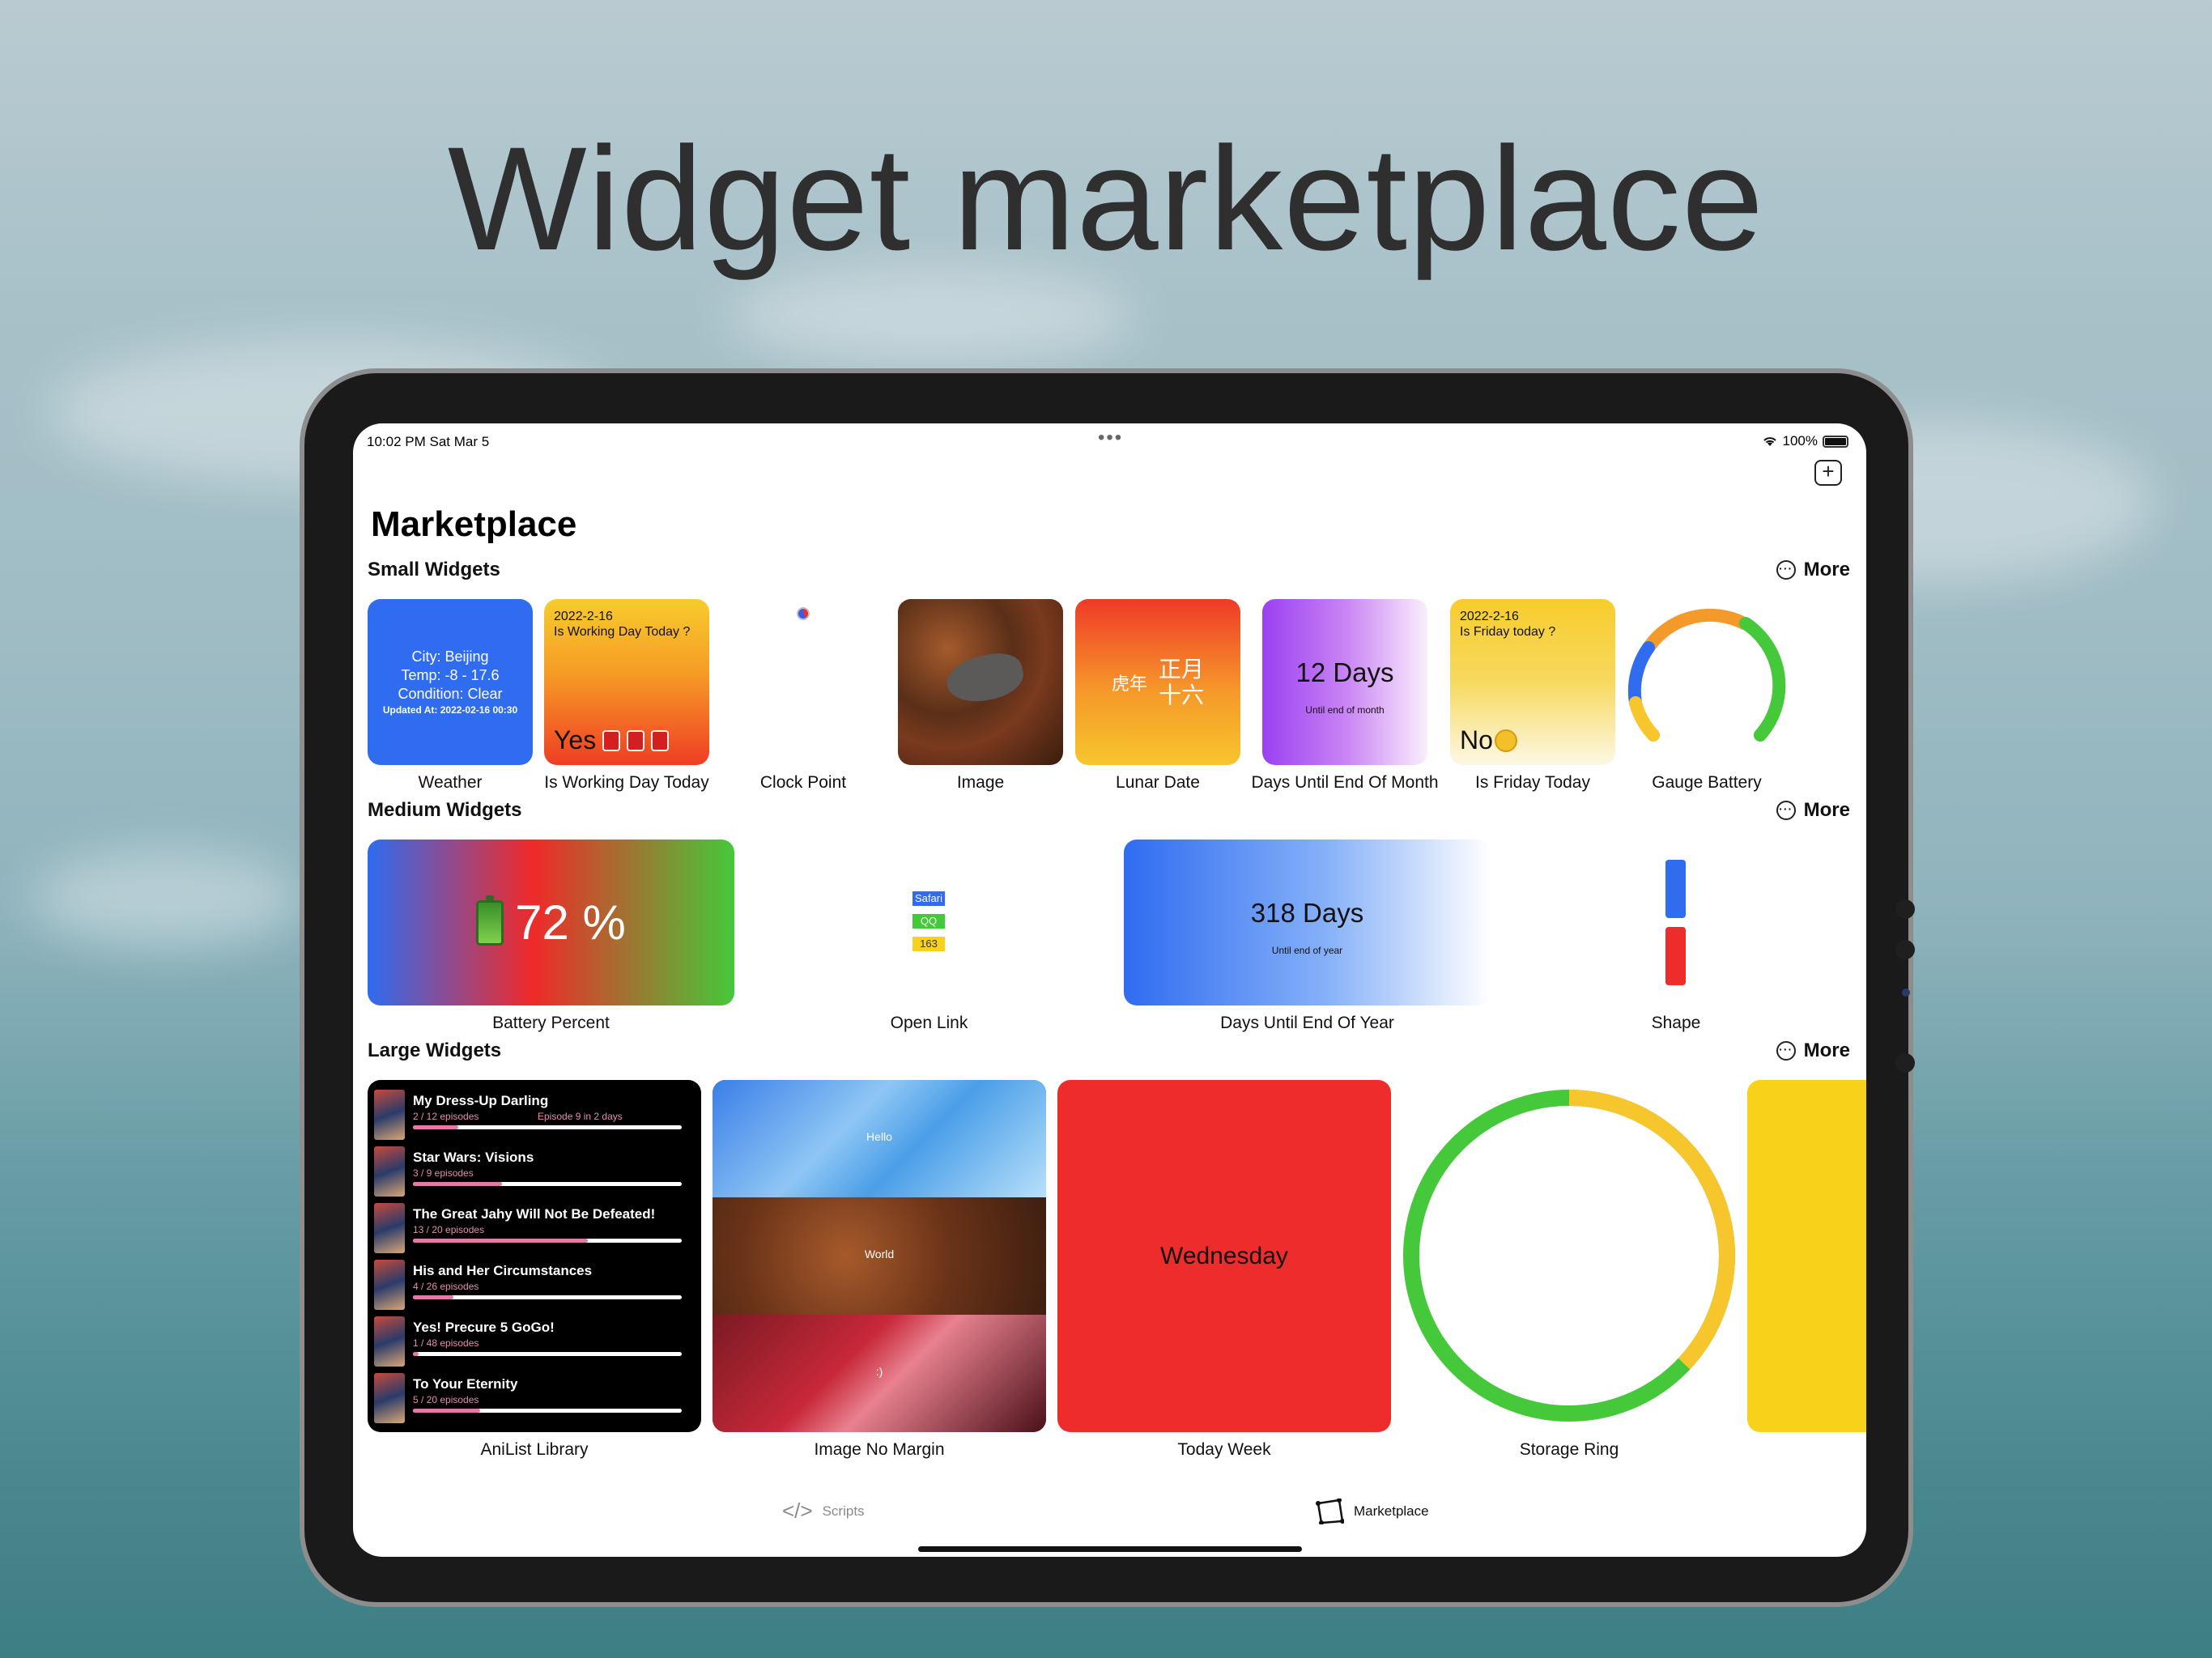 The height and width of the screenshot is (1658, 2212). I want to click on tab-marketplace-label: Marketplace, so click(1391, 1511).